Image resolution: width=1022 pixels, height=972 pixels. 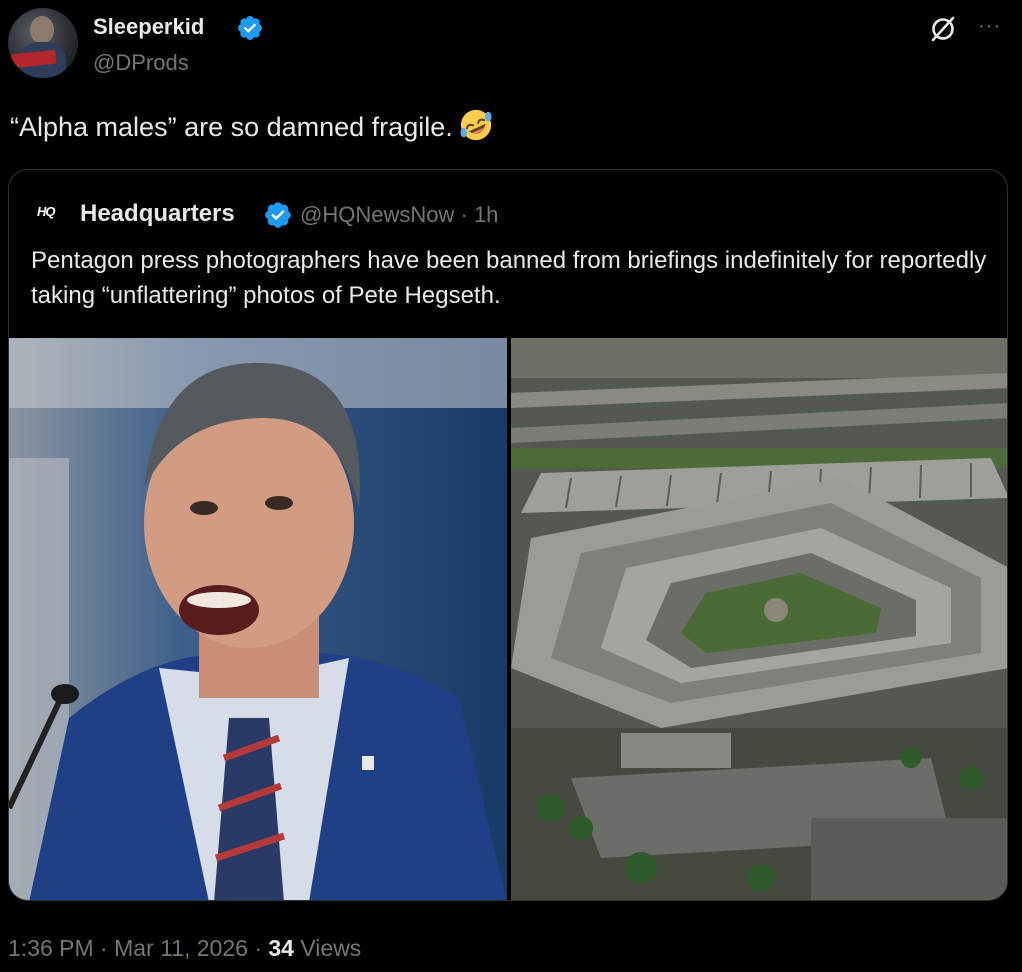 What do you see at coordinates (46, 211) in the screenshot?
I see `hq-logo-icon: HQ` at bounding box center [46, 211].